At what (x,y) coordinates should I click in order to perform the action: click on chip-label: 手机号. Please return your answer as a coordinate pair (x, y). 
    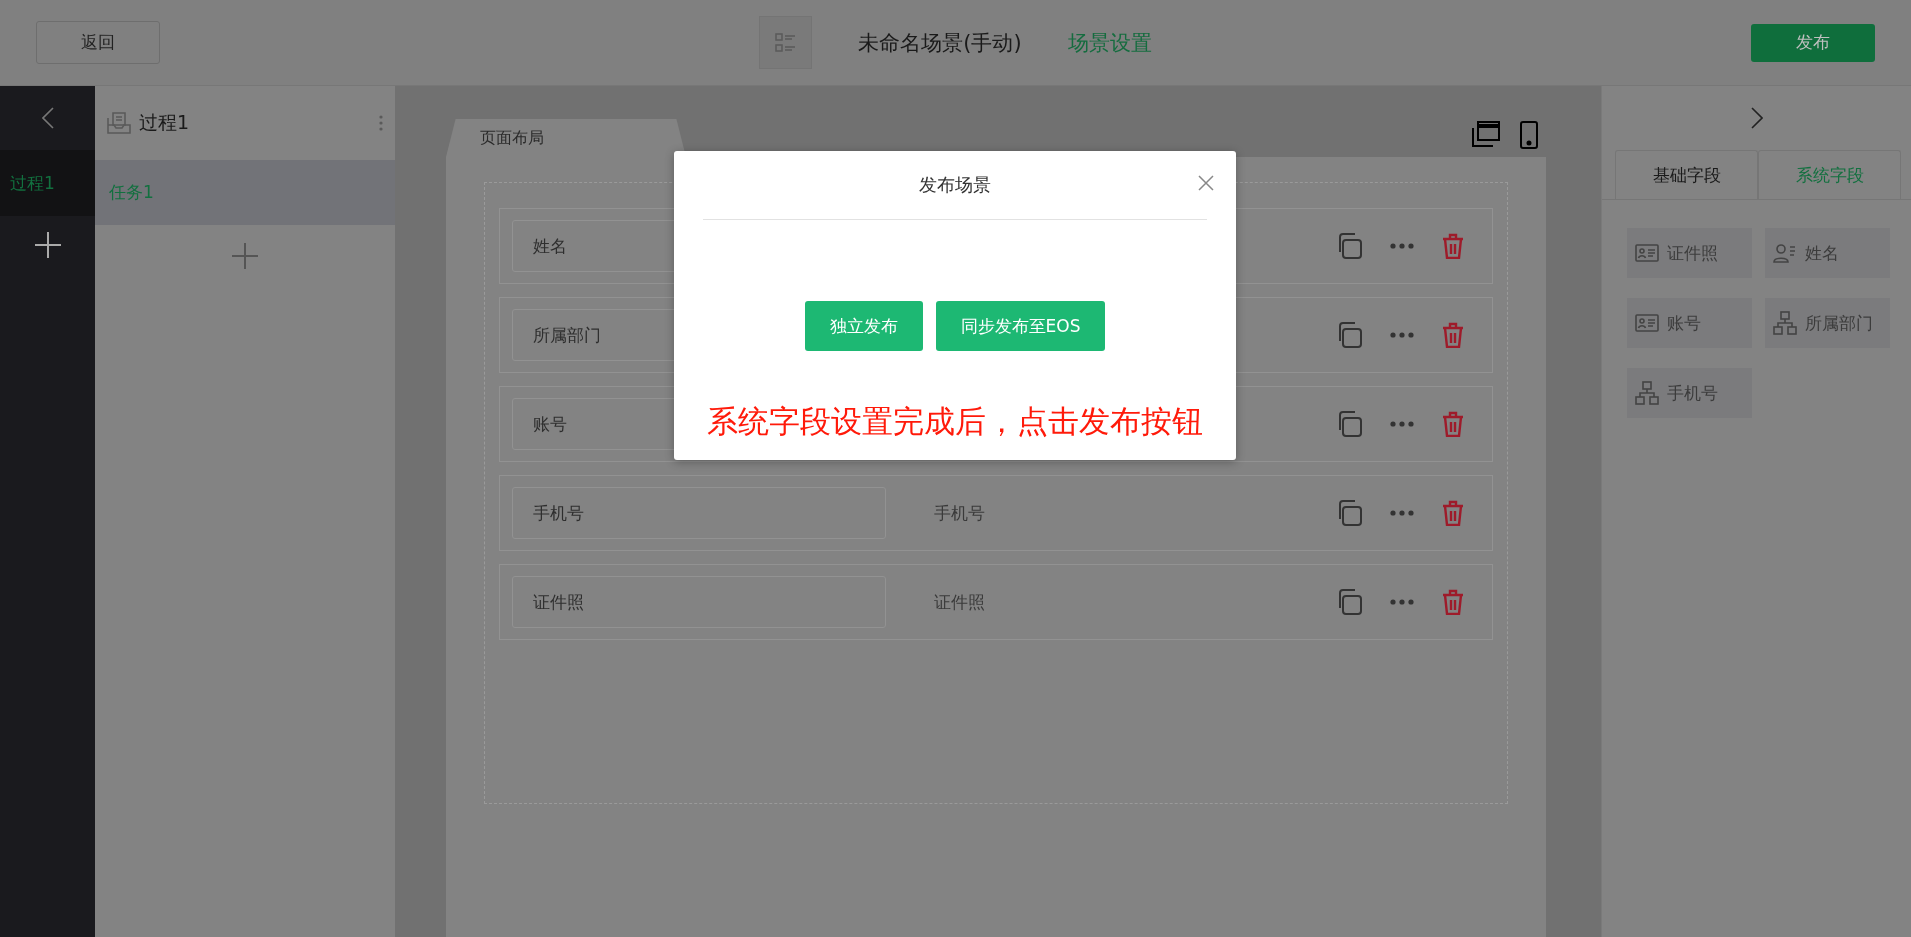
    Looking at the image, I should click on (1692, 393).